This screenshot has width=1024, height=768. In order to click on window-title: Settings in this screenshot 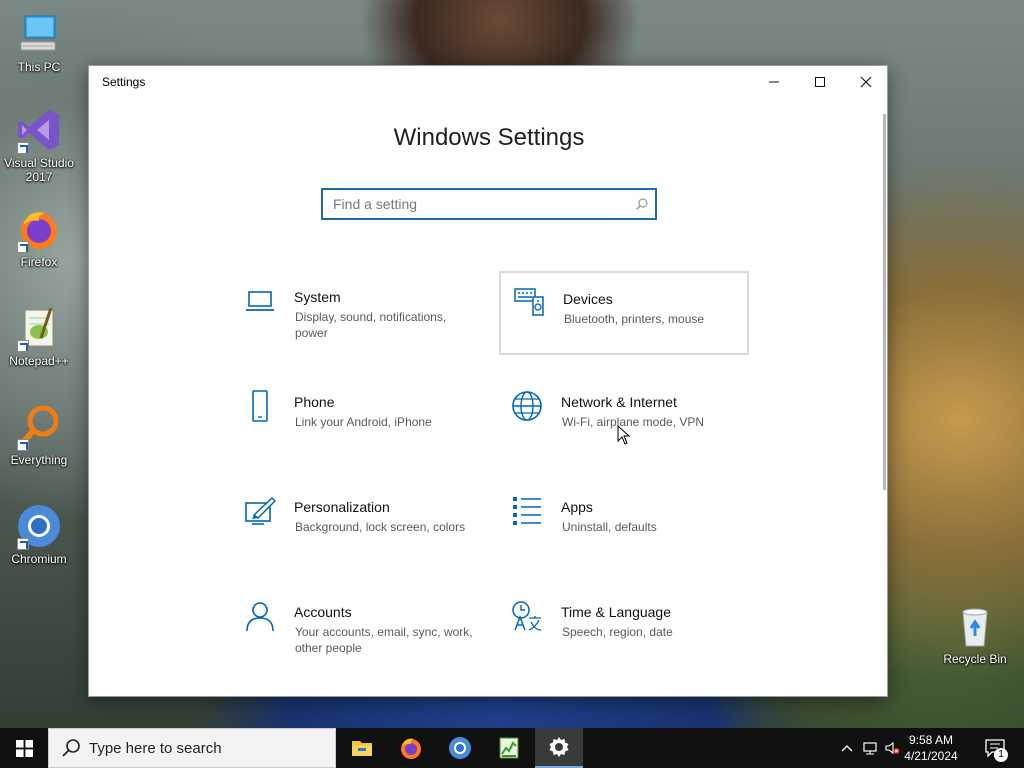, I will do `click(124, 82)`.